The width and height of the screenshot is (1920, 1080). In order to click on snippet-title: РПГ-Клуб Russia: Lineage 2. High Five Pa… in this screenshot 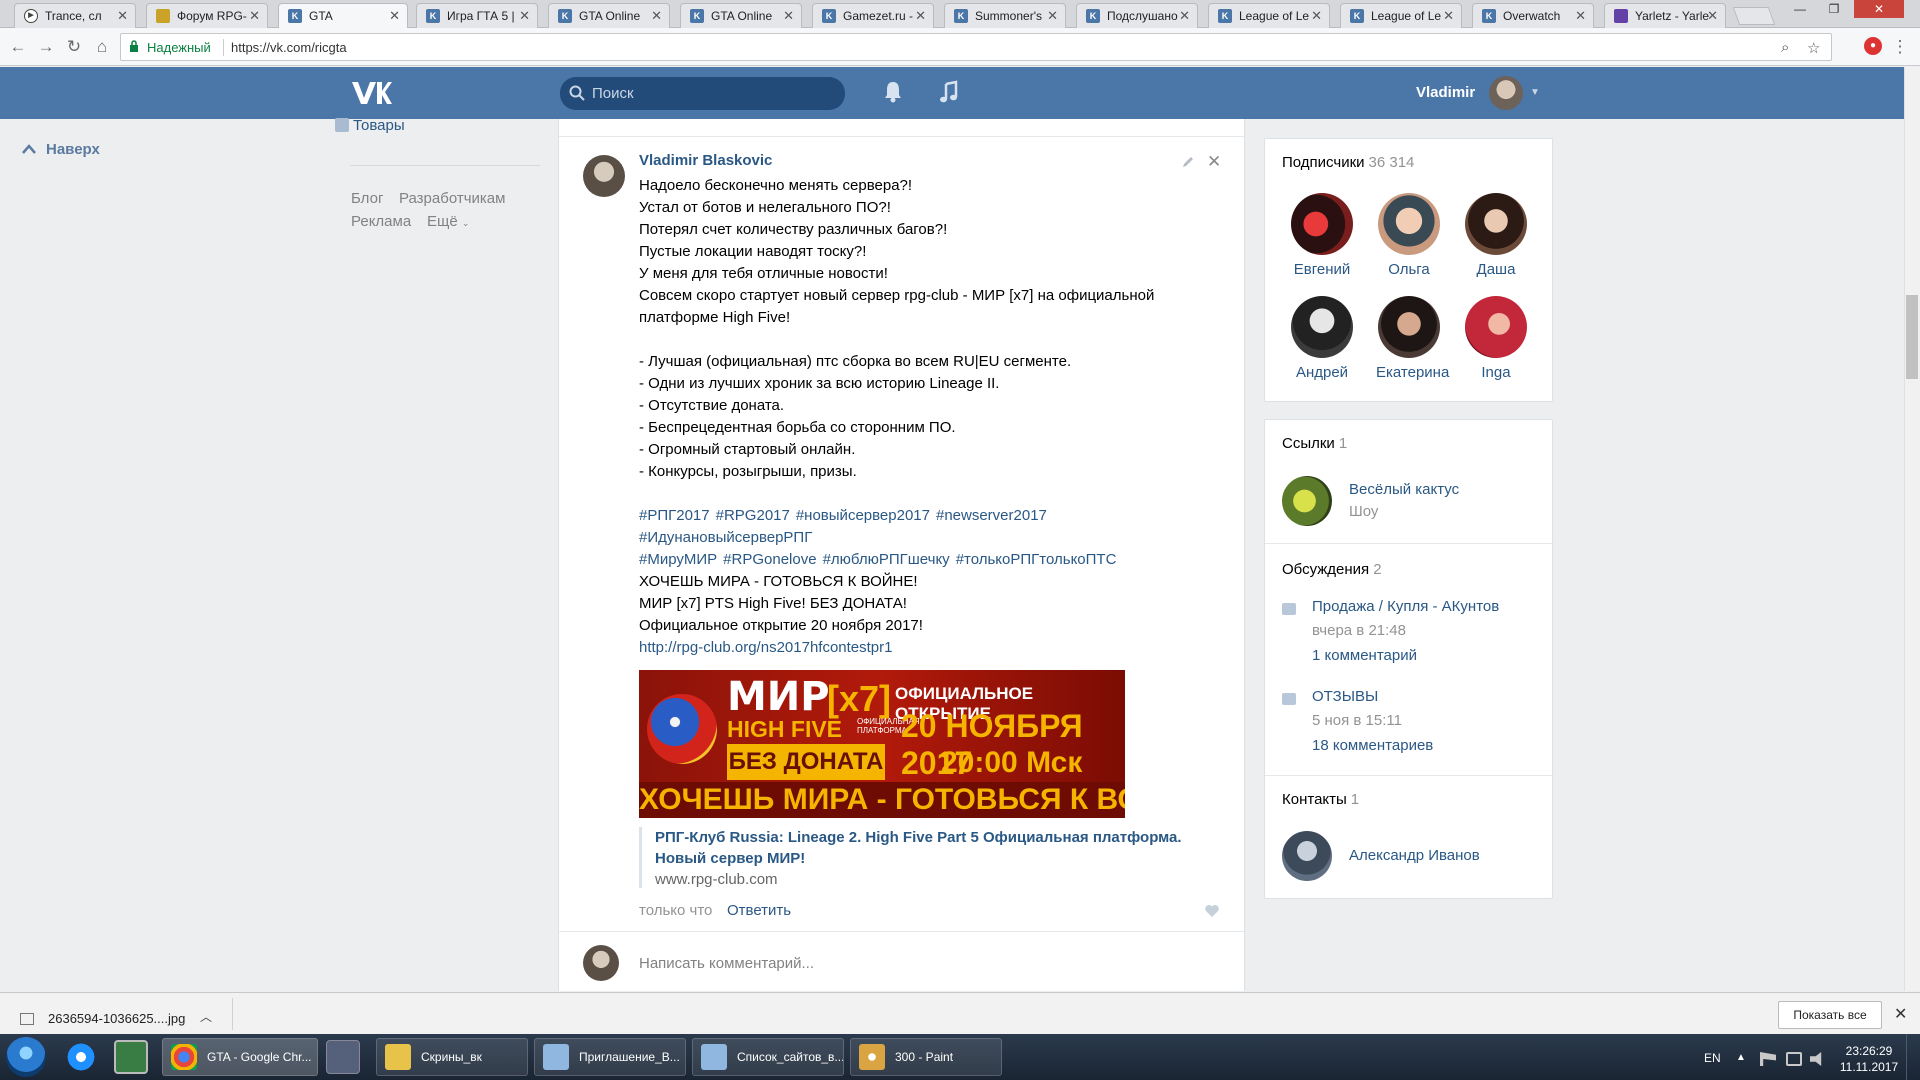, I will do `click(942, 848)`.